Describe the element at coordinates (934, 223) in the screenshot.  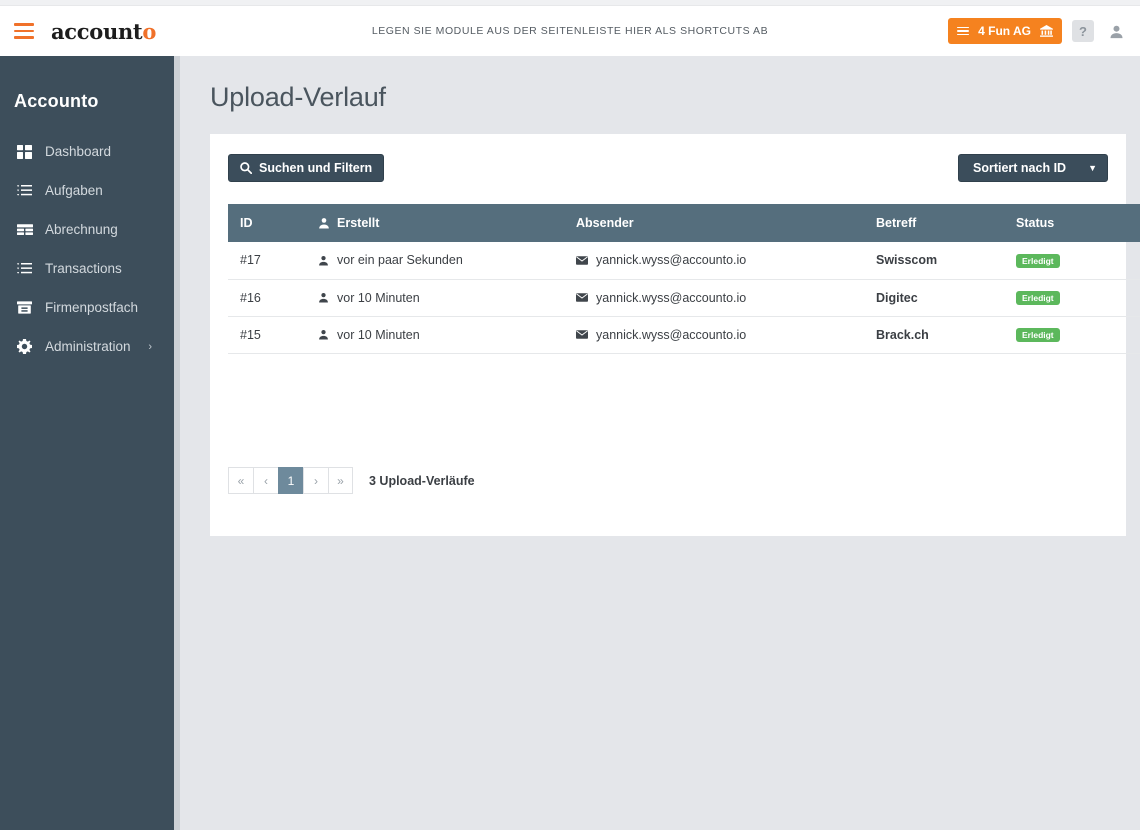
I see `column-header-subject: Betreff` at that location.